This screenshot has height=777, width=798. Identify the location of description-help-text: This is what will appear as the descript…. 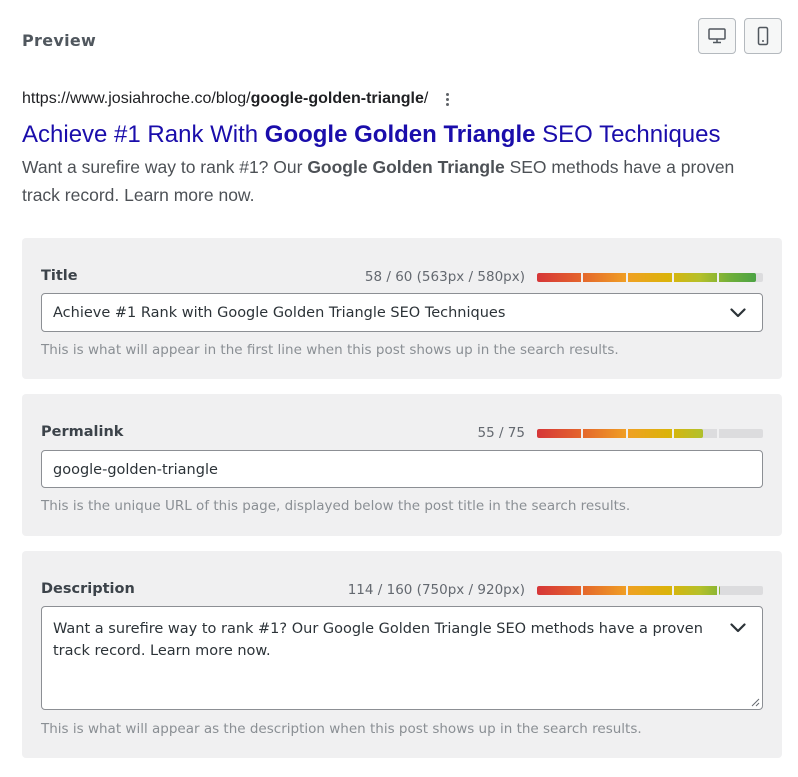
(341, 729).